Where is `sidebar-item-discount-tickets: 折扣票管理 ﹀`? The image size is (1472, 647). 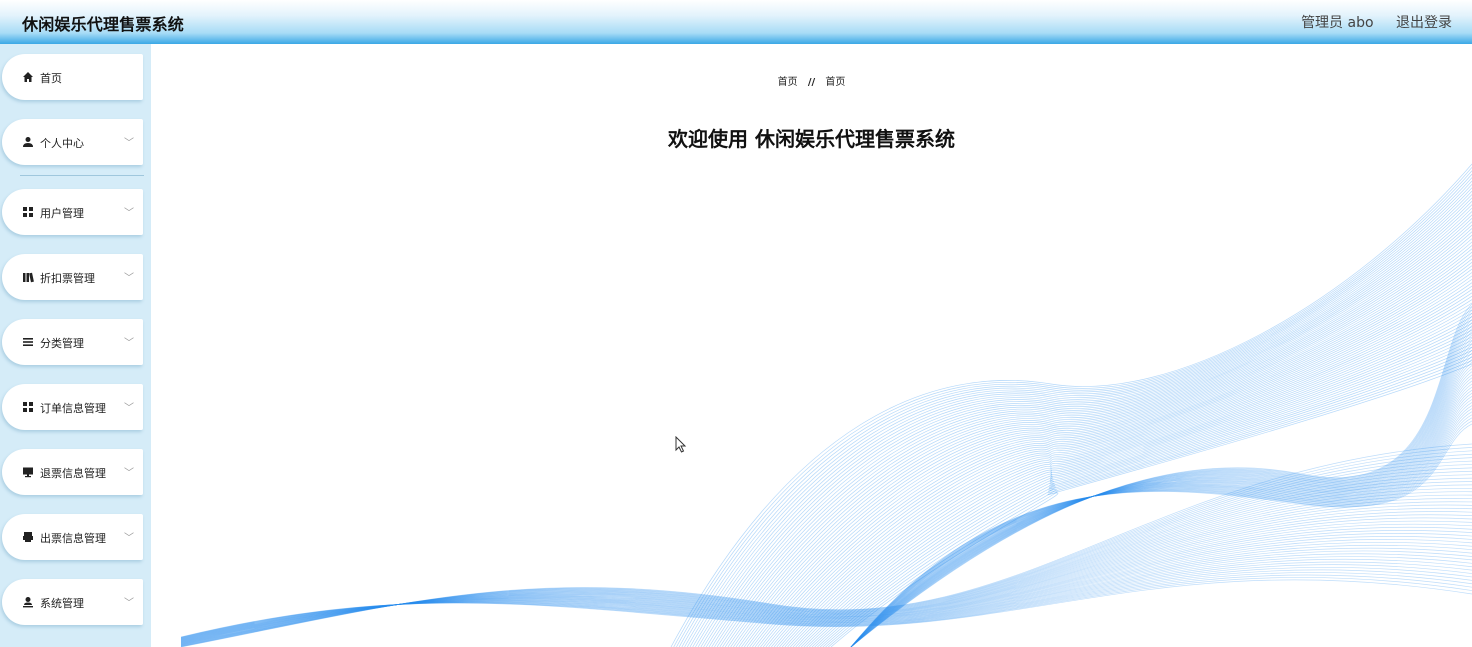
sidebar-item-discount-tickets: 折扣票管理 ﹀ is located at coordinates (72, 277).